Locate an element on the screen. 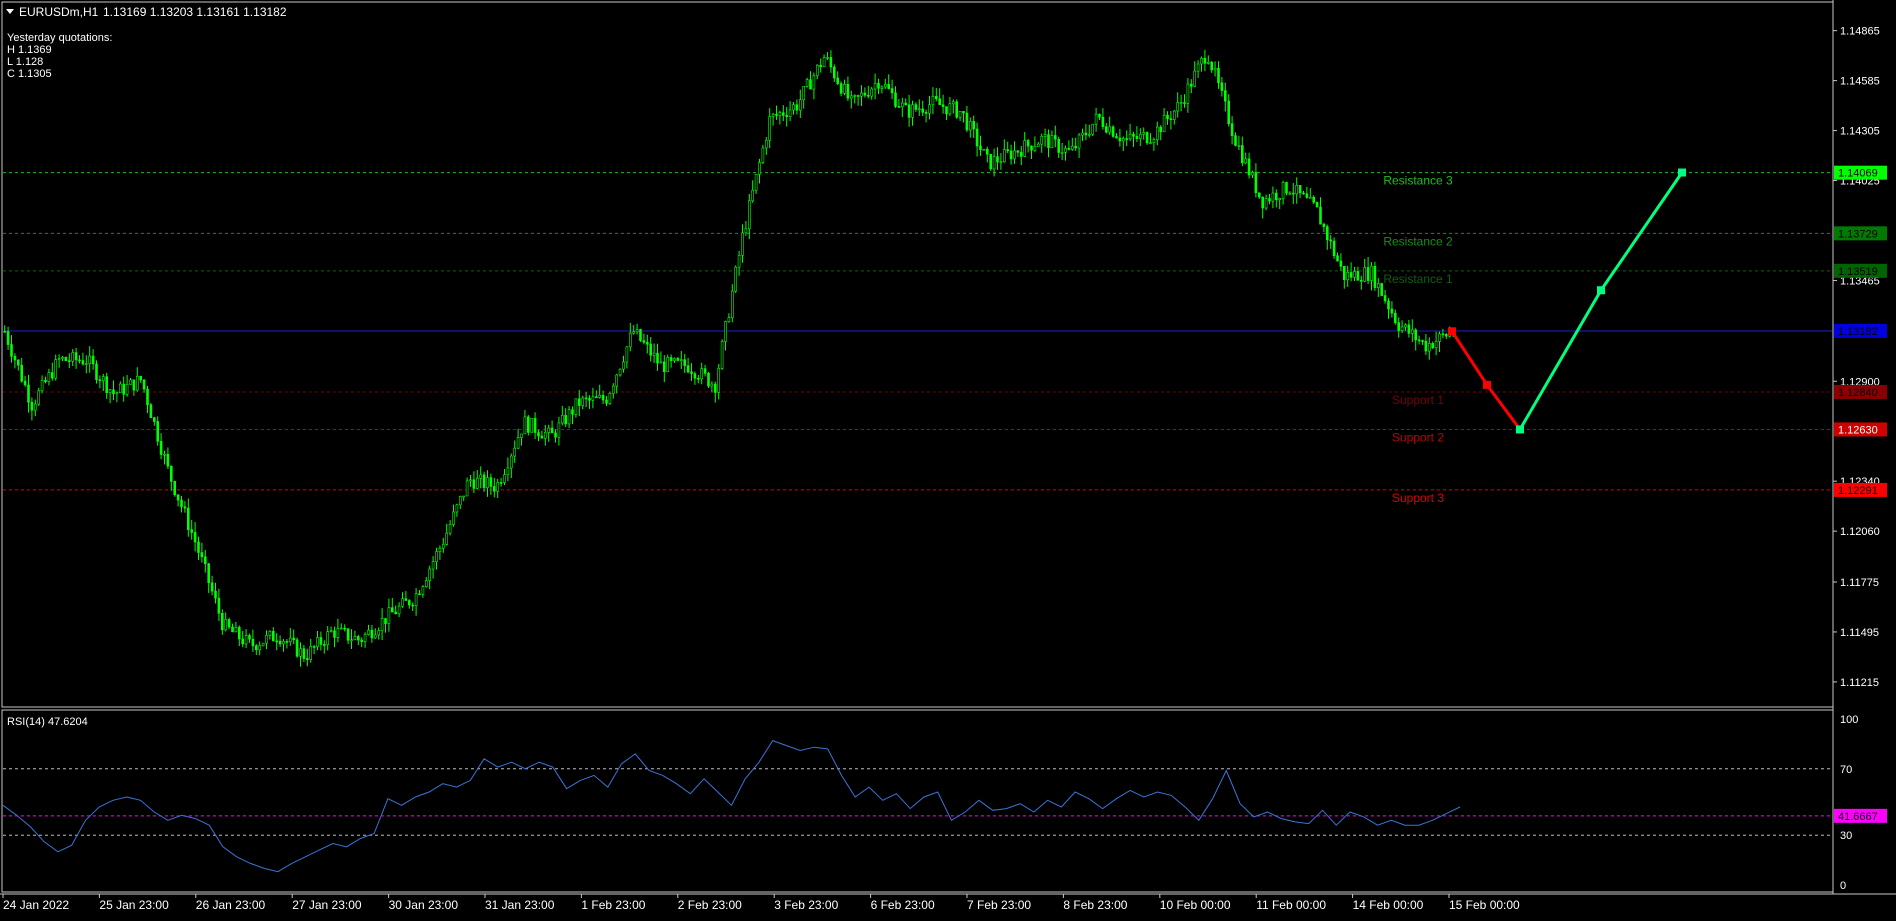  time-tick-label: 15 Feb 00:00 is located at coordinates (1484, 905).